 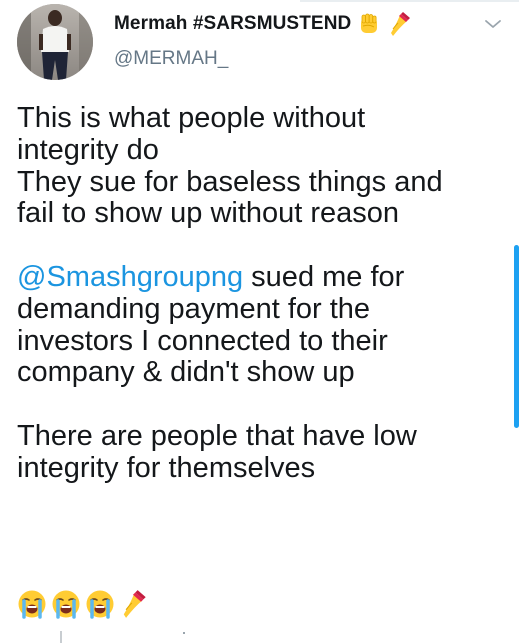 What do you see at coordinates (130, 277) in the screenshot?
I see `mention-link: @Smashgroupng` at bounding box center [130, 277].